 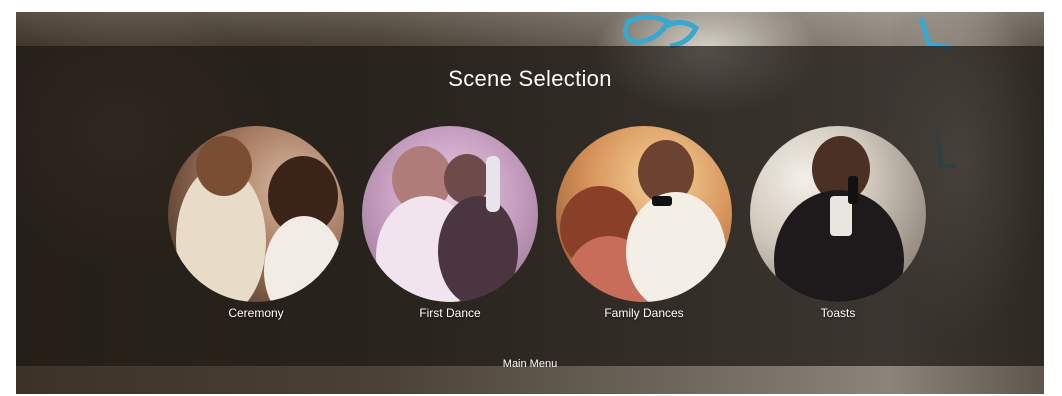 I want to click on scene-button-first-dance: First Dance, so click(x=450, y=226).